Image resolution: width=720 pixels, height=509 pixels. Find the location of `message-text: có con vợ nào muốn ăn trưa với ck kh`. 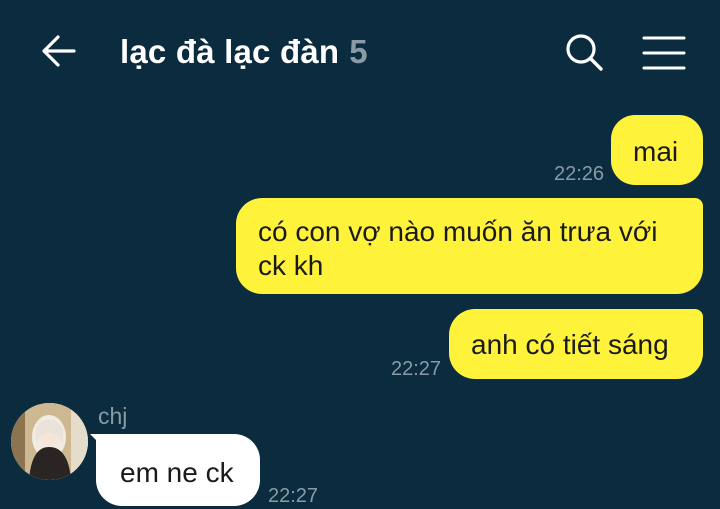

message-text: có con vợ nào muốn ăn trưa với ck kh is located at coordinates (458, 248).